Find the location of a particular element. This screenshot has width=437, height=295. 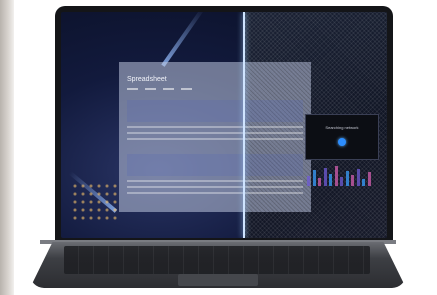

screen-split-divider is located at coordinates (244, 125).